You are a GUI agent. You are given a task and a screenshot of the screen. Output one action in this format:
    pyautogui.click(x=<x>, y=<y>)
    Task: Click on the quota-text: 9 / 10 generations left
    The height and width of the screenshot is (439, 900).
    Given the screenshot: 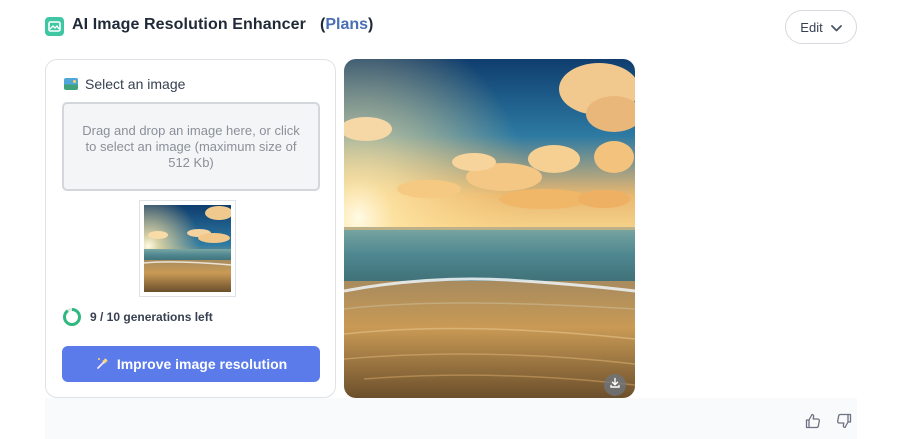 What is the action you would take?
    pyautogui.click(x=151, y=317)
    